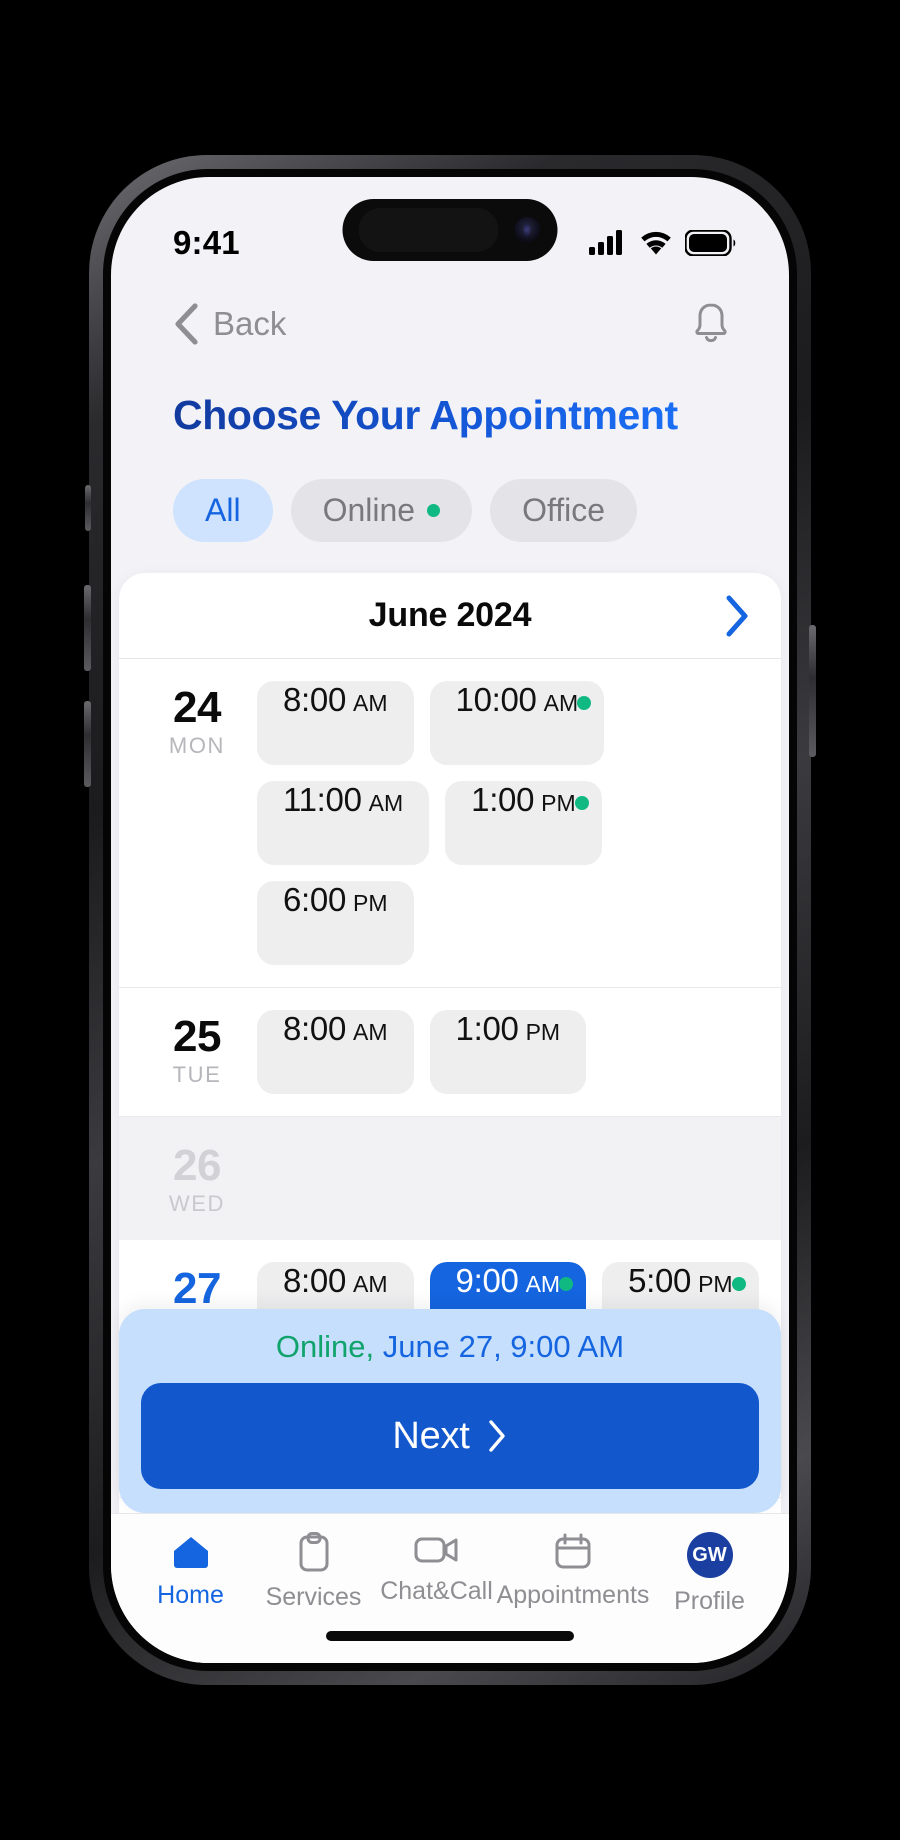  What do you see at coordinates (711, 324) in the screenshot?
I see `bell-icon` at bounding box center [711, 324].